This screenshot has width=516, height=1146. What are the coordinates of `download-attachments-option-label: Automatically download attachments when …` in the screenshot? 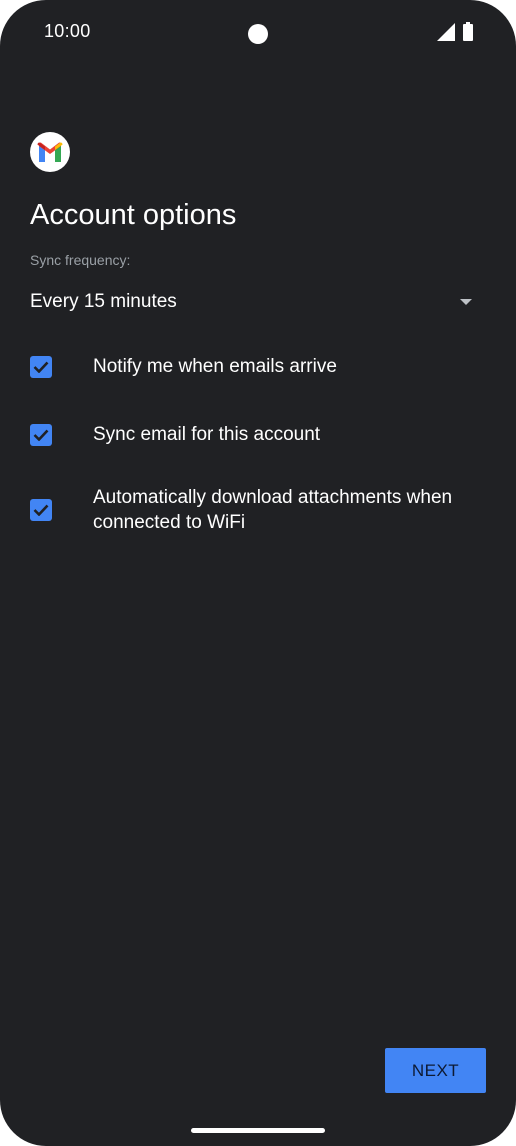 It's located at (273, 510).